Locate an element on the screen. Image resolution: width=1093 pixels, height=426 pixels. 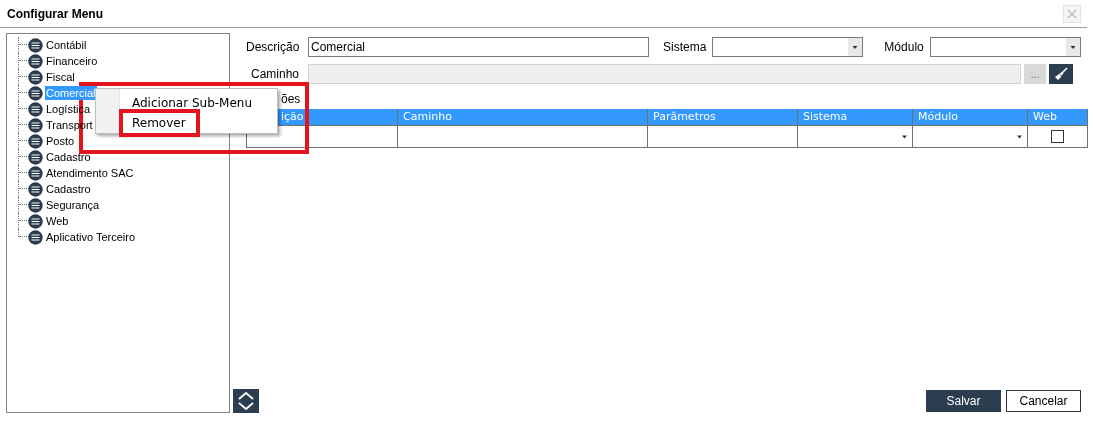
tree-item: Fiscal is located at coordinates (60, 77).